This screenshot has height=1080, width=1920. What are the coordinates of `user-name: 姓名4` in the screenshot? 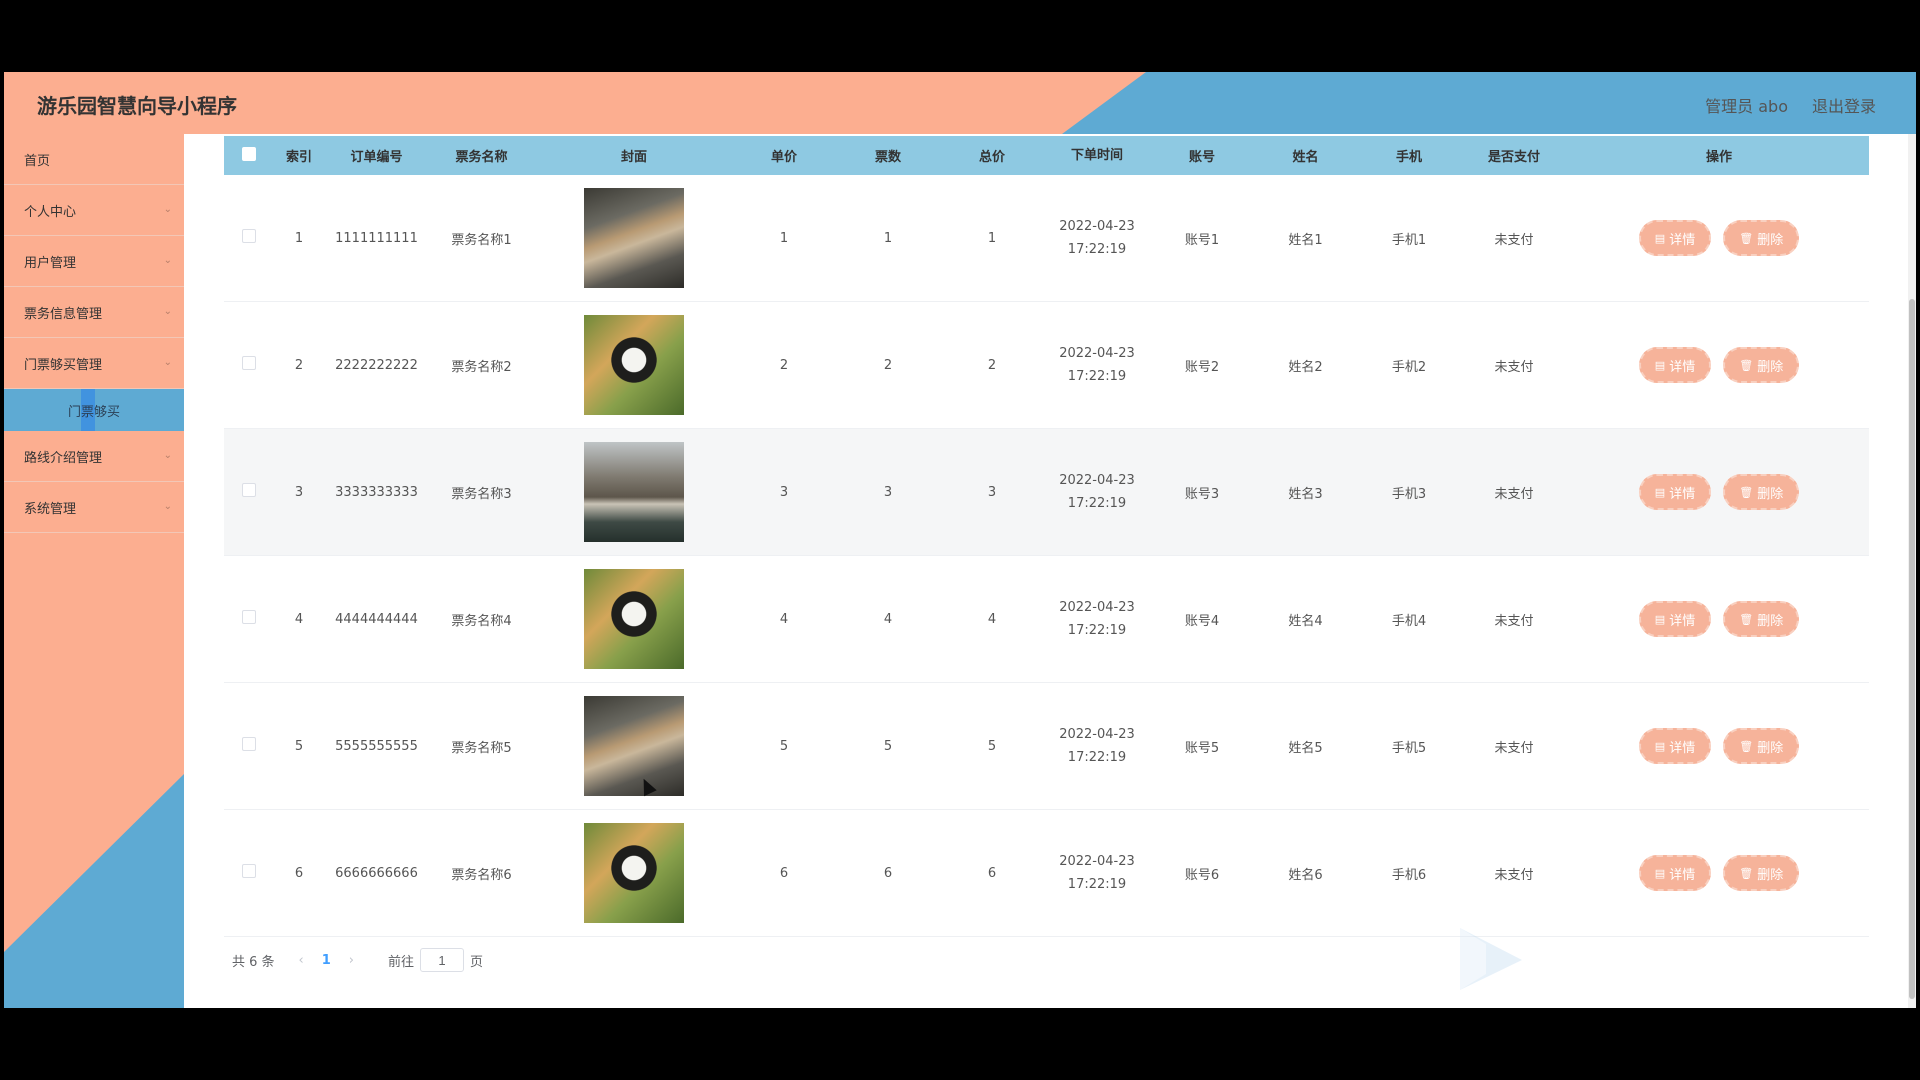 It's located at (1305, 621).